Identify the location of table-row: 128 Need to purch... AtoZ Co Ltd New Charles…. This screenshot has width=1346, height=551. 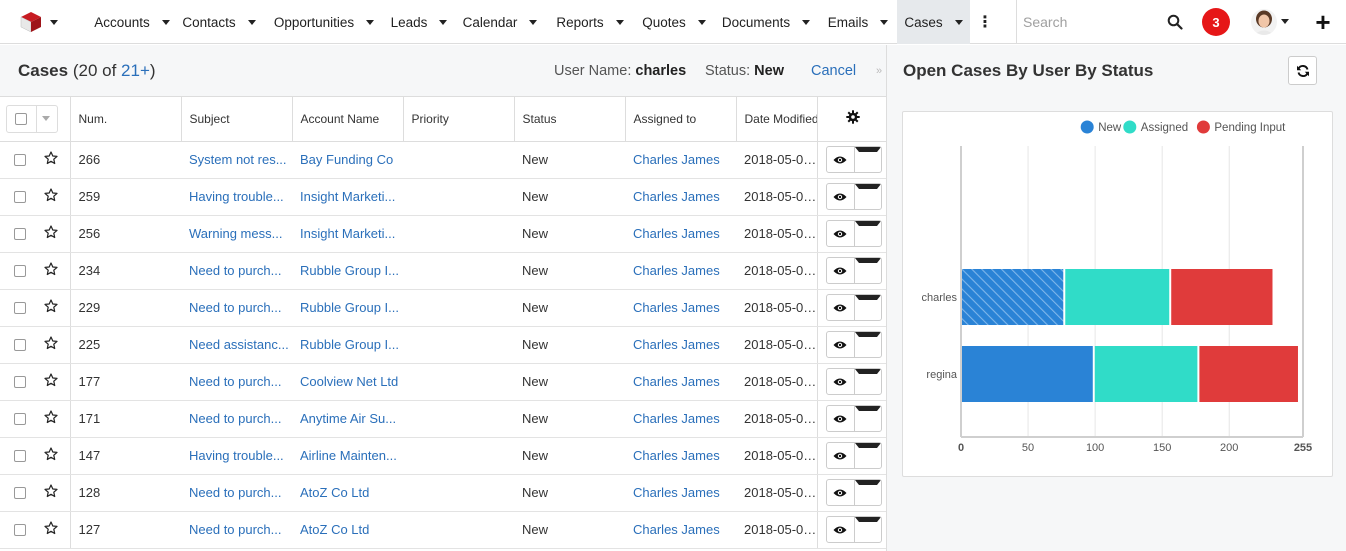
(443, 493).